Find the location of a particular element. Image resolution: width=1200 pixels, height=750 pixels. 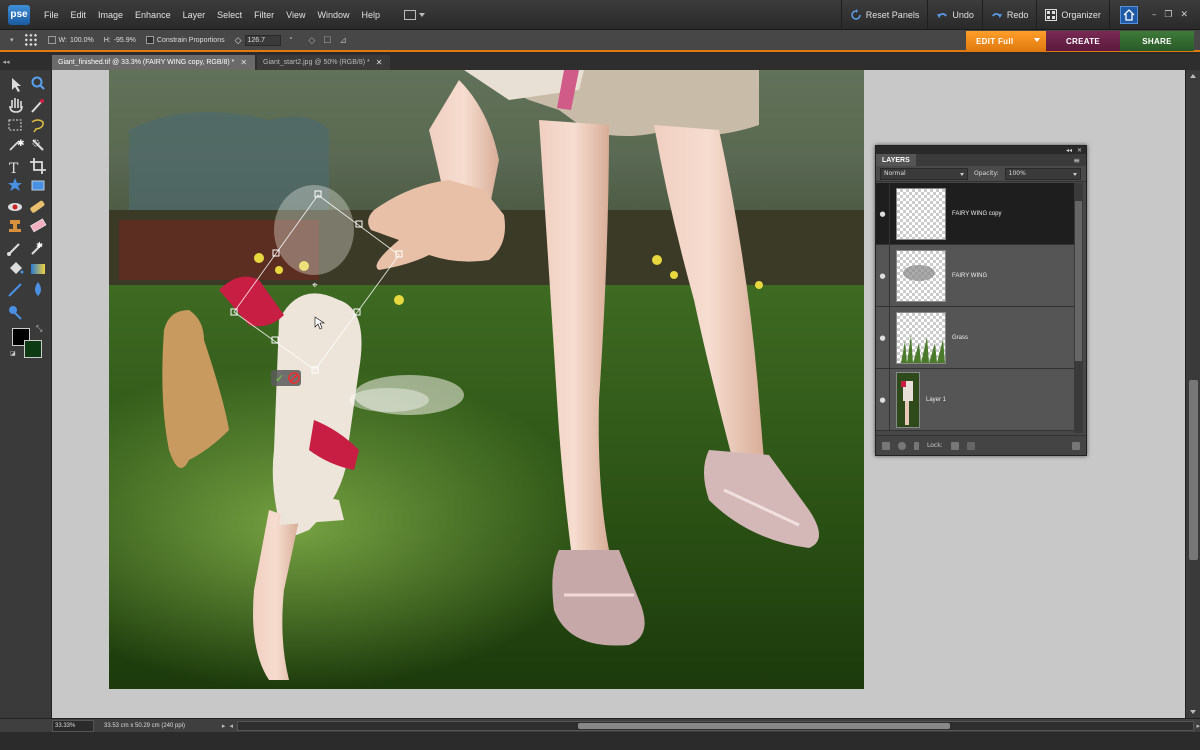

move-tool-icon is located at coordinates (16, 85).